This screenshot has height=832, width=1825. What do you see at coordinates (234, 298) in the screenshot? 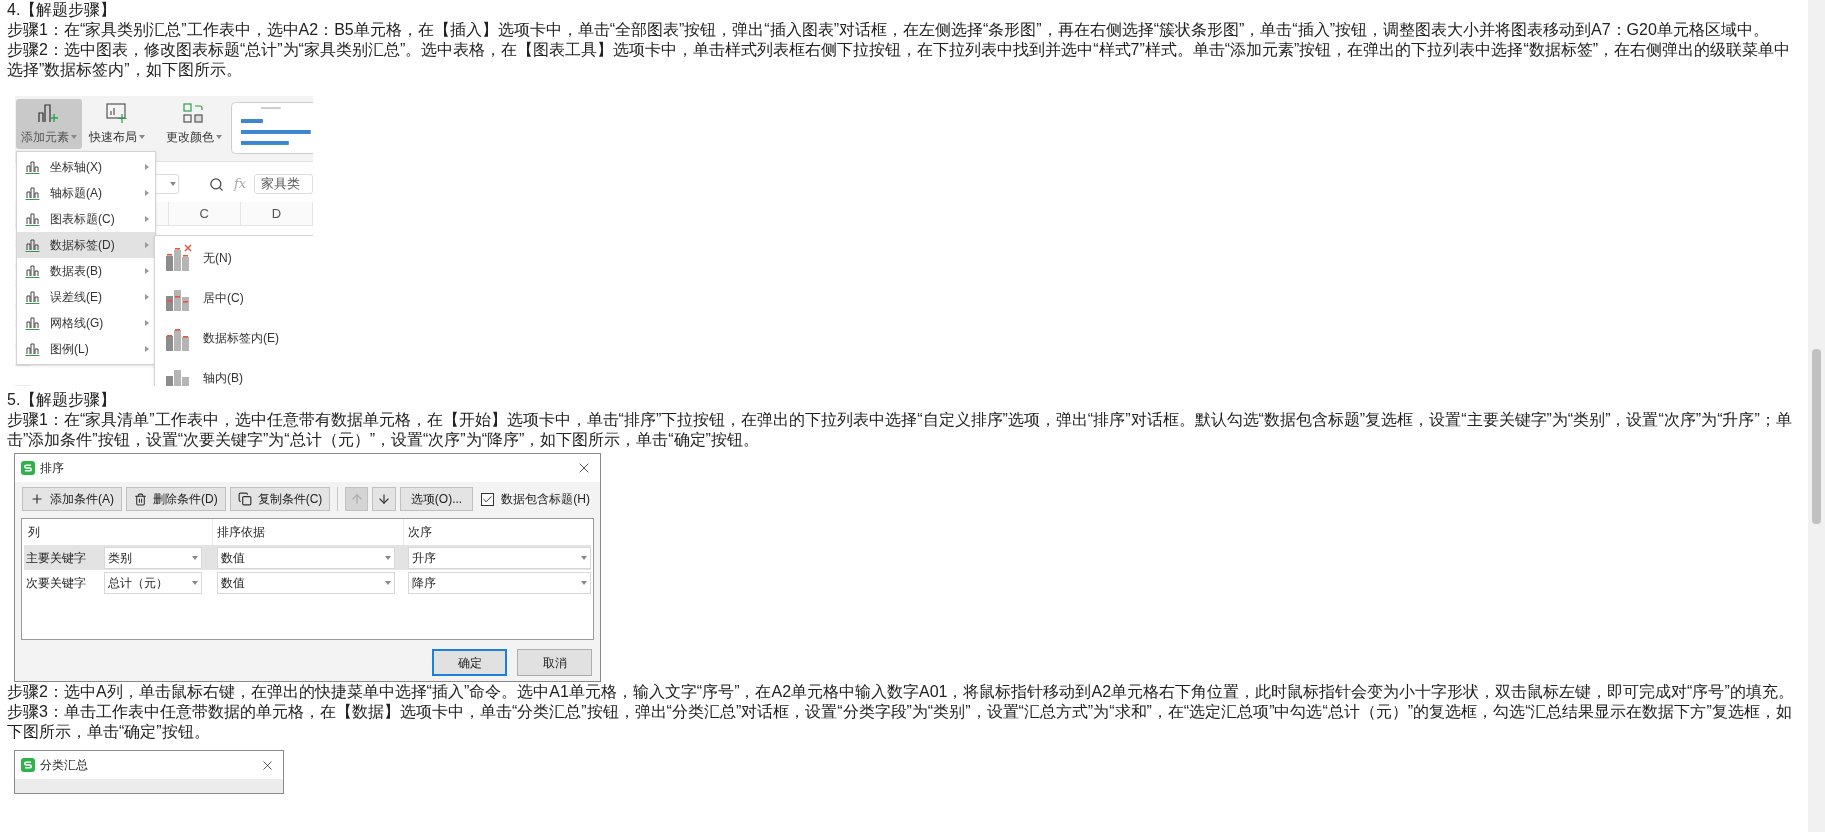
I see `menu-item: 居中(C)` at bounding box center [234, 298].